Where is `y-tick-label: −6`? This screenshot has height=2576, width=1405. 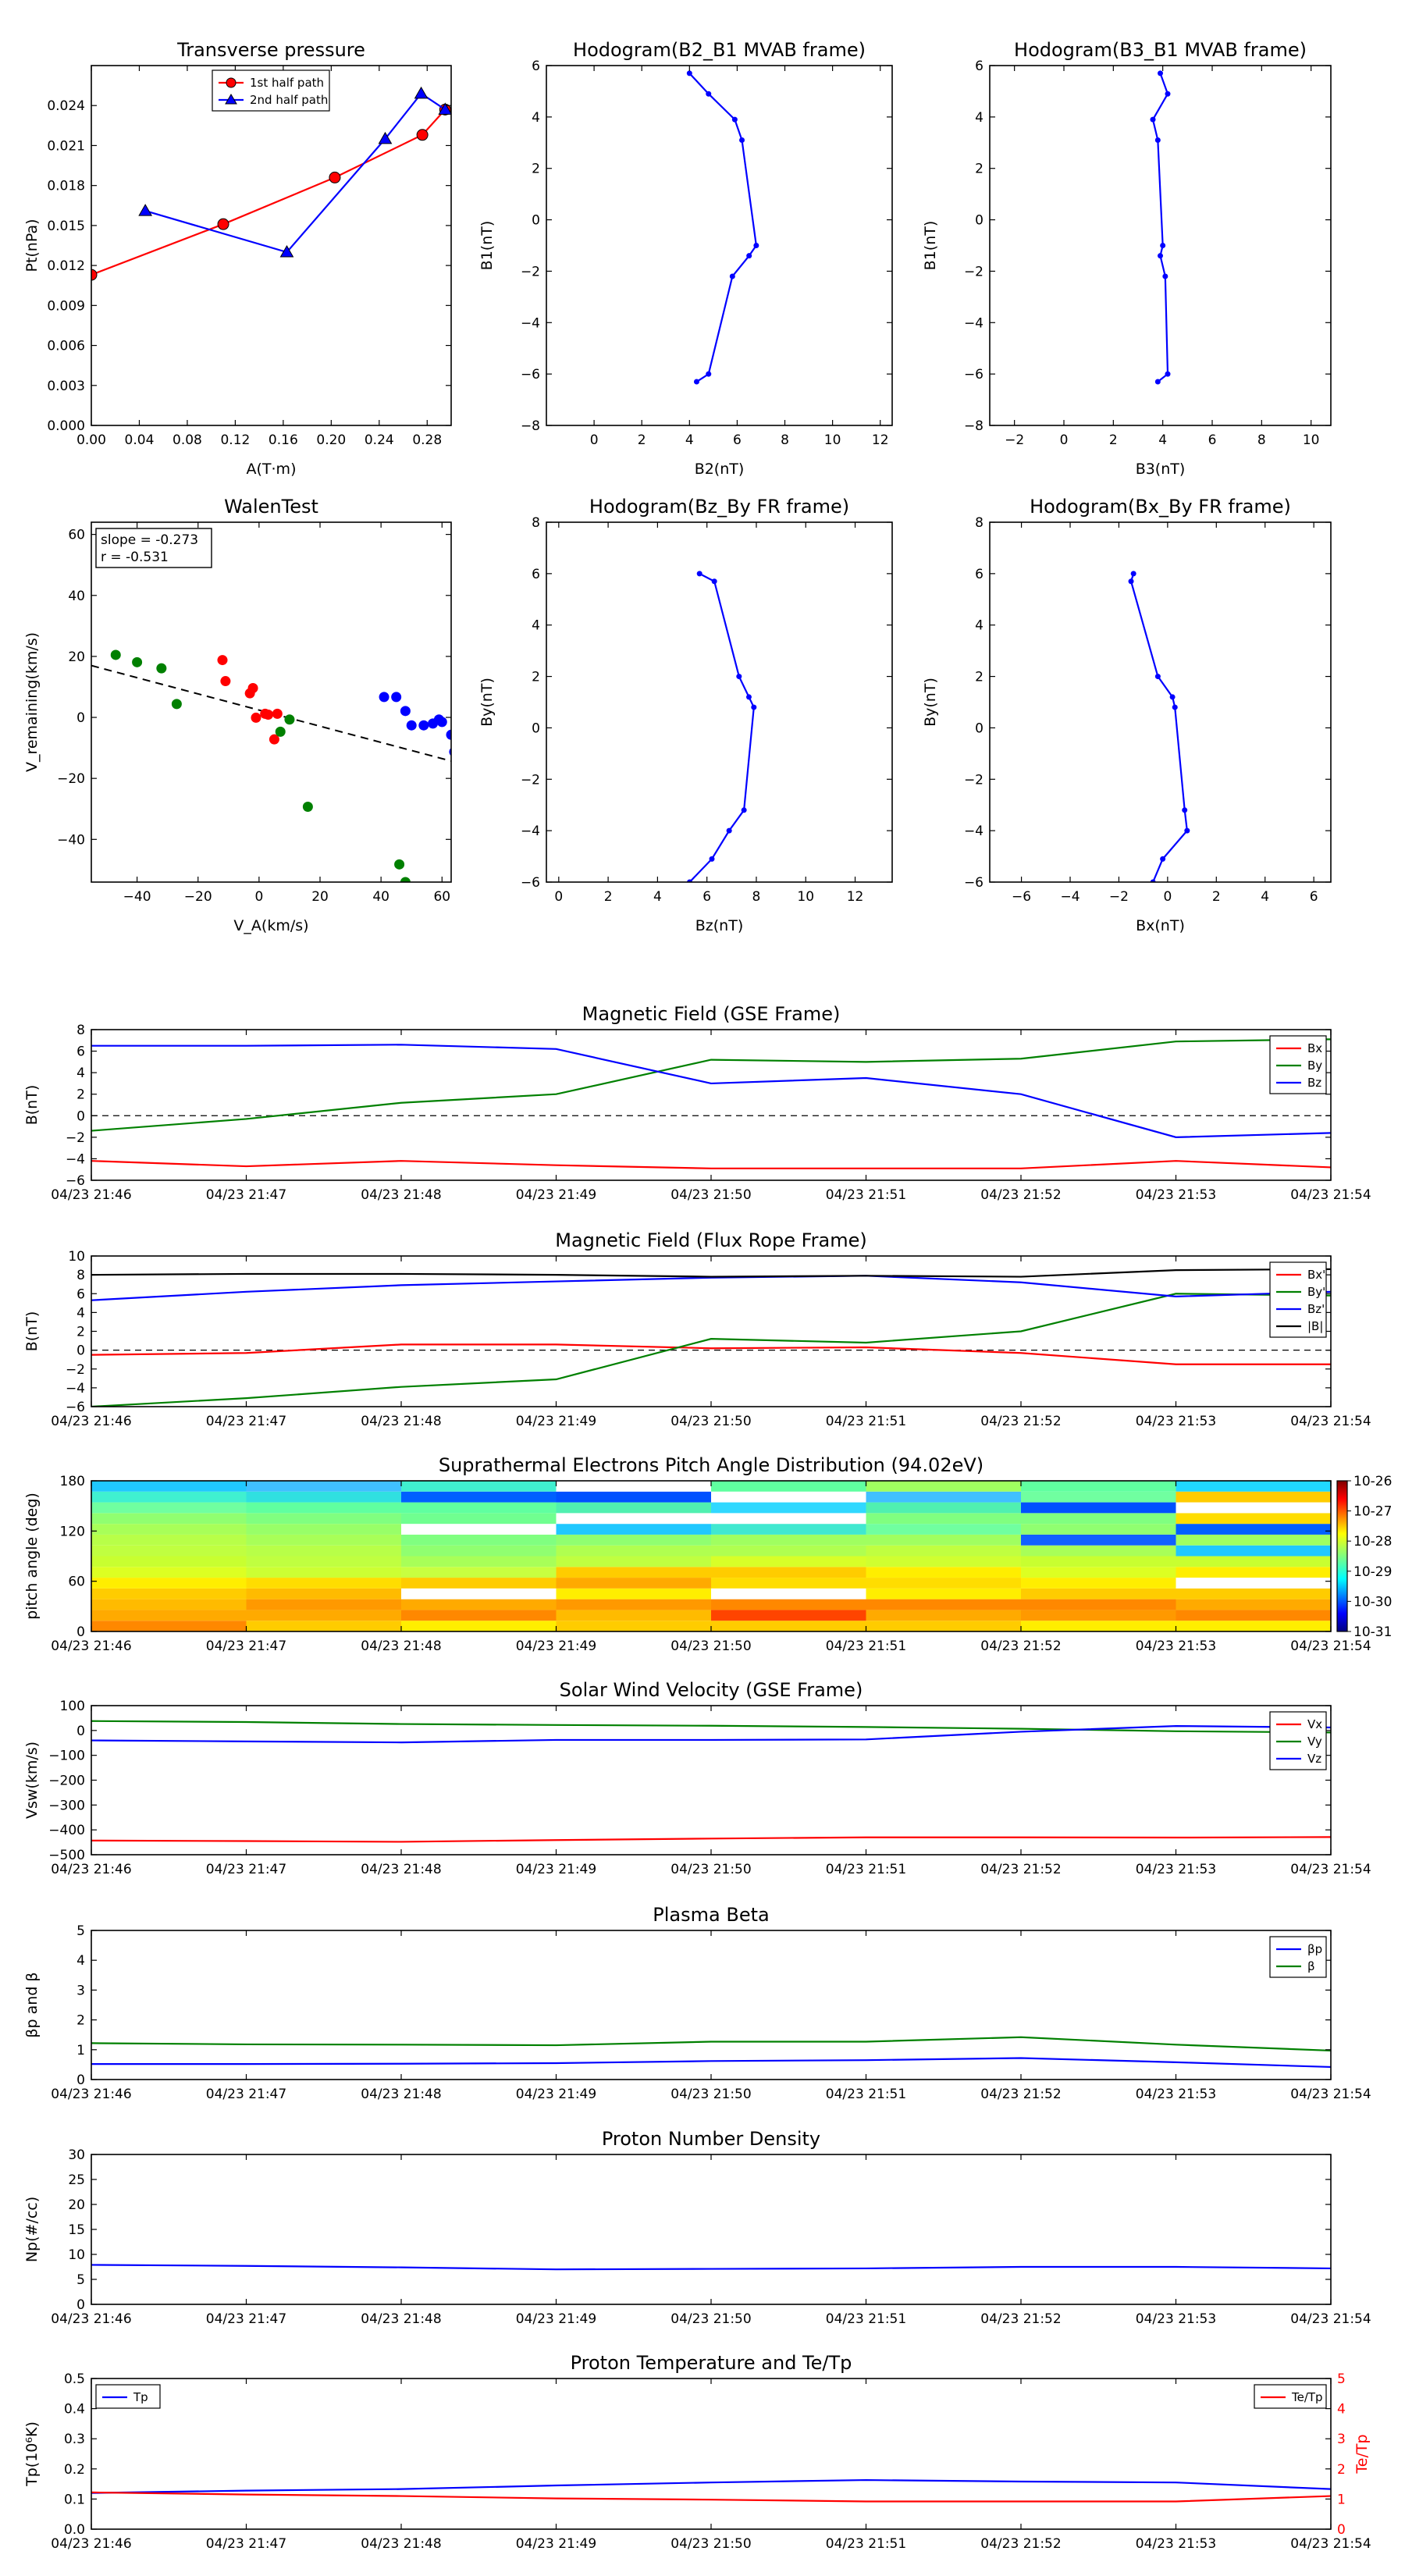
y-tick-label: −6 is located at coordinates (531, 883).